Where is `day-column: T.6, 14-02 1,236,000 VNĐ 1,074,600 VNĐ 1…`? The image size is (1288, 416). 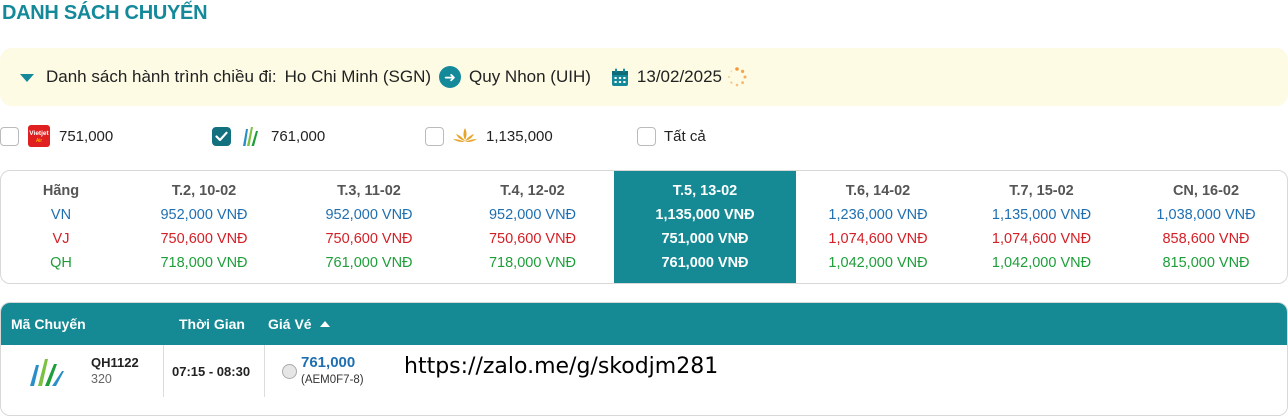 day-column: T.6, 14-02 1,236,000 VNĐ 1,074,600 VNĐ 1… is located at coordinates (878, 227).